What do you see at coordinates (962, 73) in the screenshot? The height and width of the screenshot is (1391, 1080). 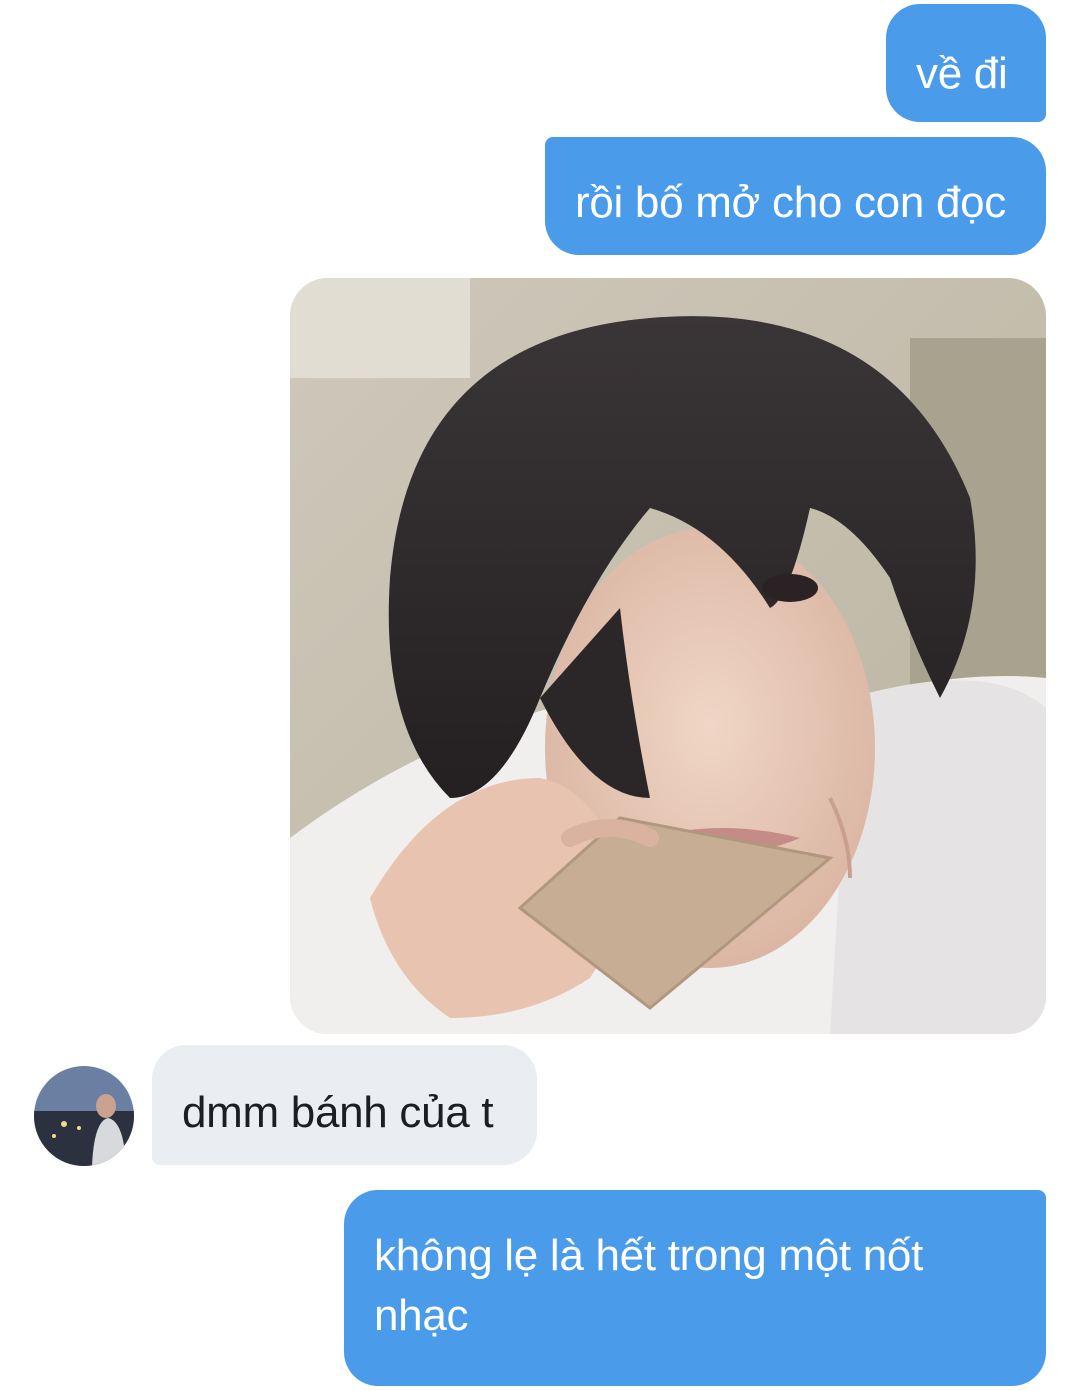 I see `message-text: về đi` at bounding box center [962, 73].